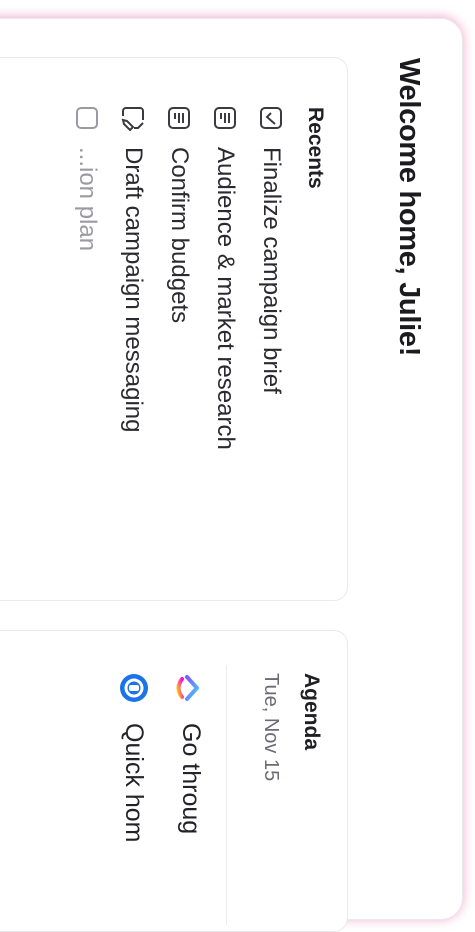 The image size is (475, 932). I want to click on task-check-icon, so click(271, 118).